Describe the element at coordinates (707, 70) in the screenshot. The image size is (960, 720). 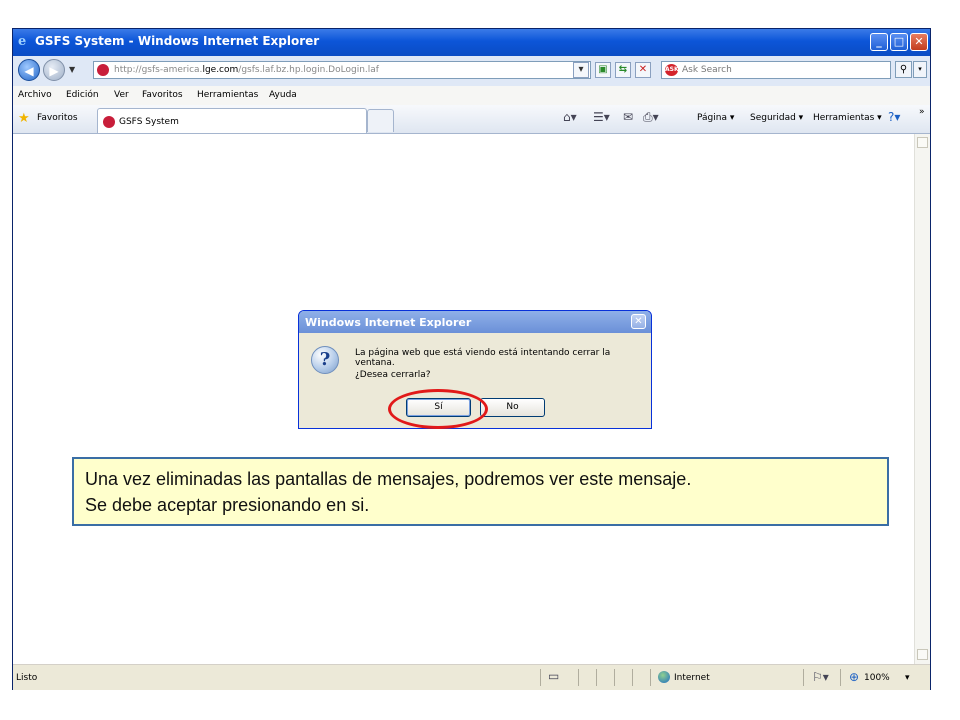
I see `search-placeholder: Ask Search` at that location.